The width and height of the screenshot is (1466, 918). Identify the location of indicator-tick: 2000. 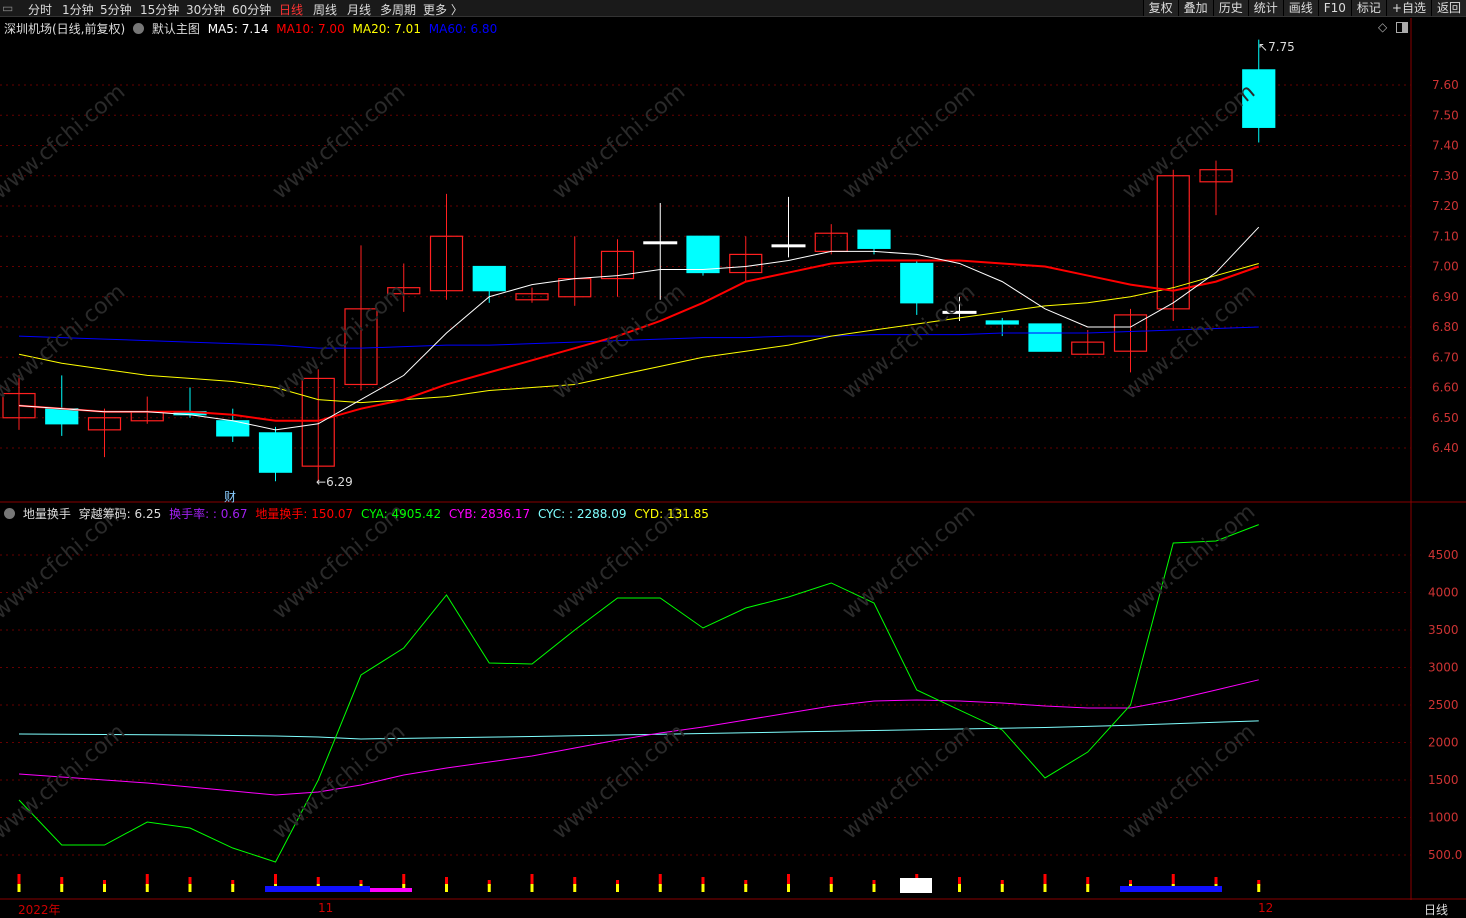
(1443, 743).